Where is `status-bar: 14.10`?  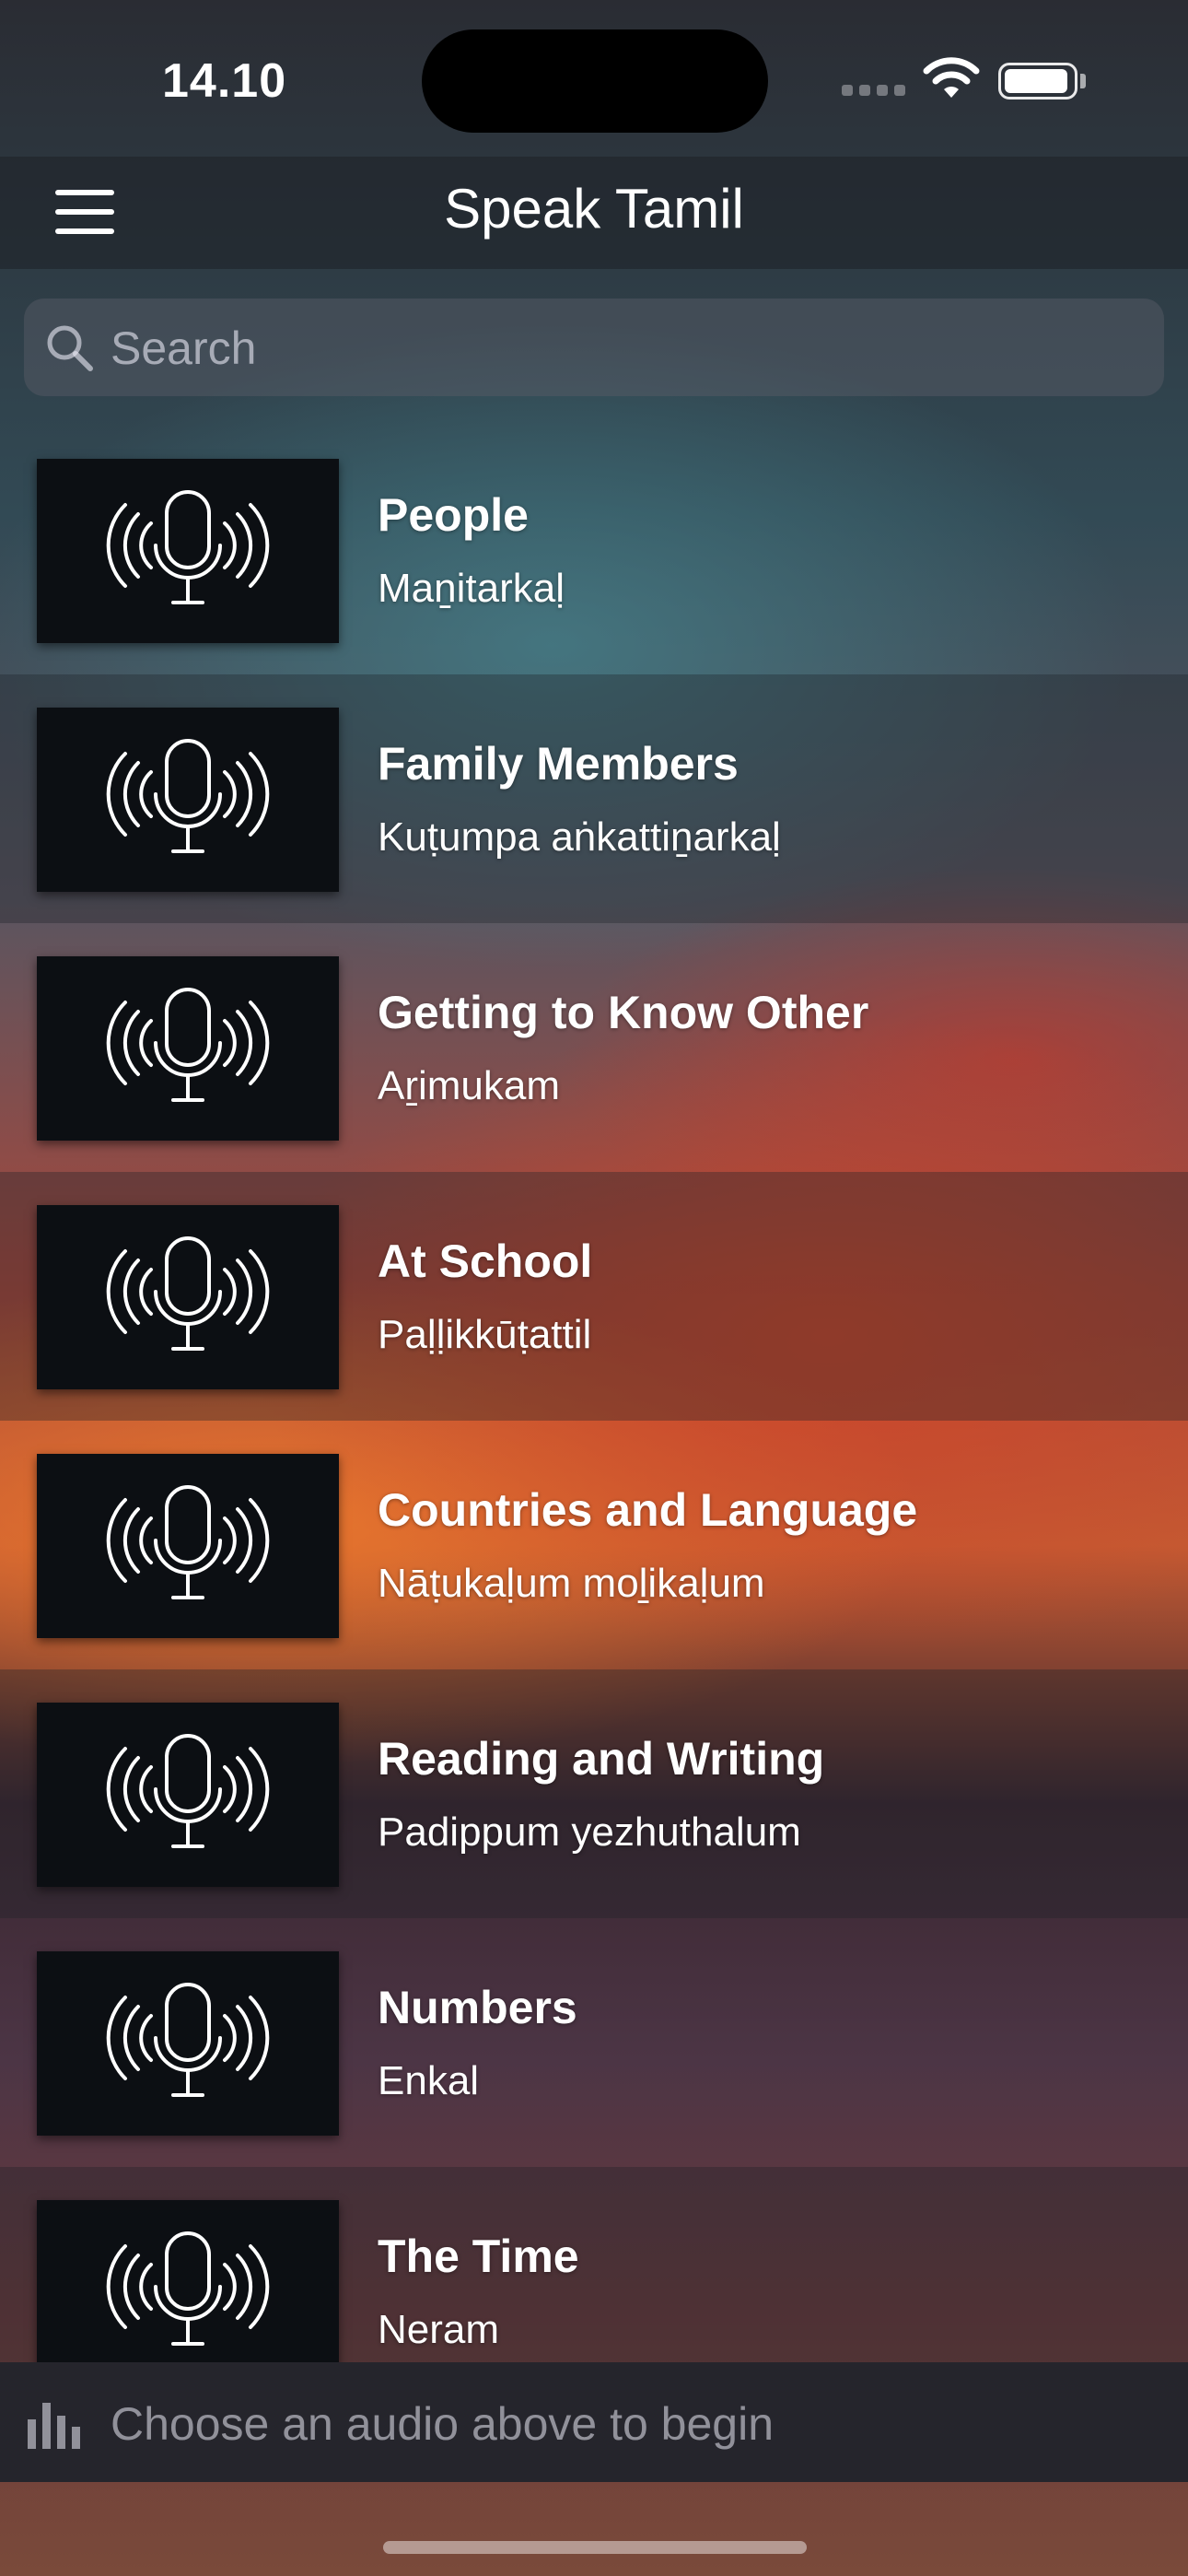
status-bar: 14.10 is located at coordinates (594, 78).